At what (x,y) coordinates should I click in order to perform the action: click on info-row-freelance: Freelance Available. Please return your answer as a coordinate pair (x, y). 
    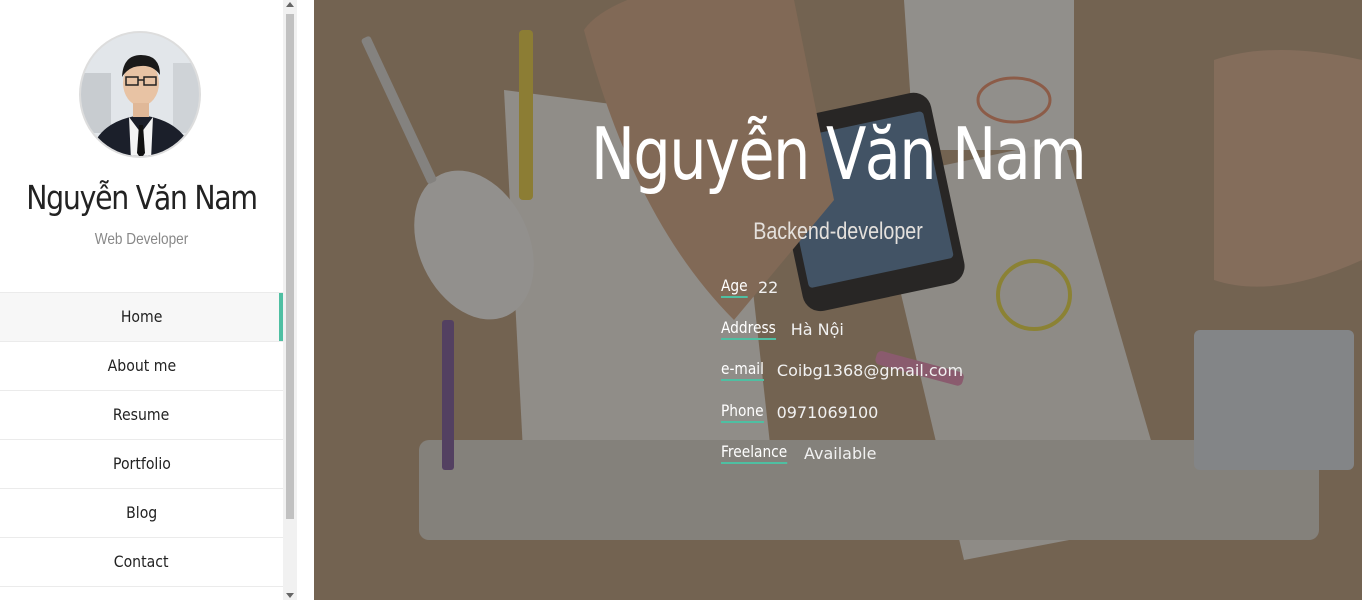
    Looking at the image, I should click on (842, 463).